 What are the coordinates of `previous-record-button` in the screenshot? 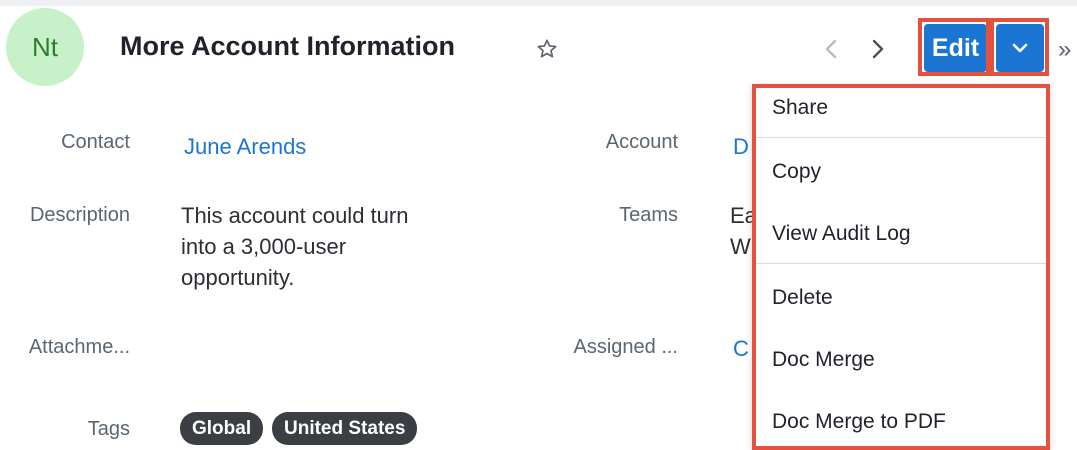 It's located at (831, 49).